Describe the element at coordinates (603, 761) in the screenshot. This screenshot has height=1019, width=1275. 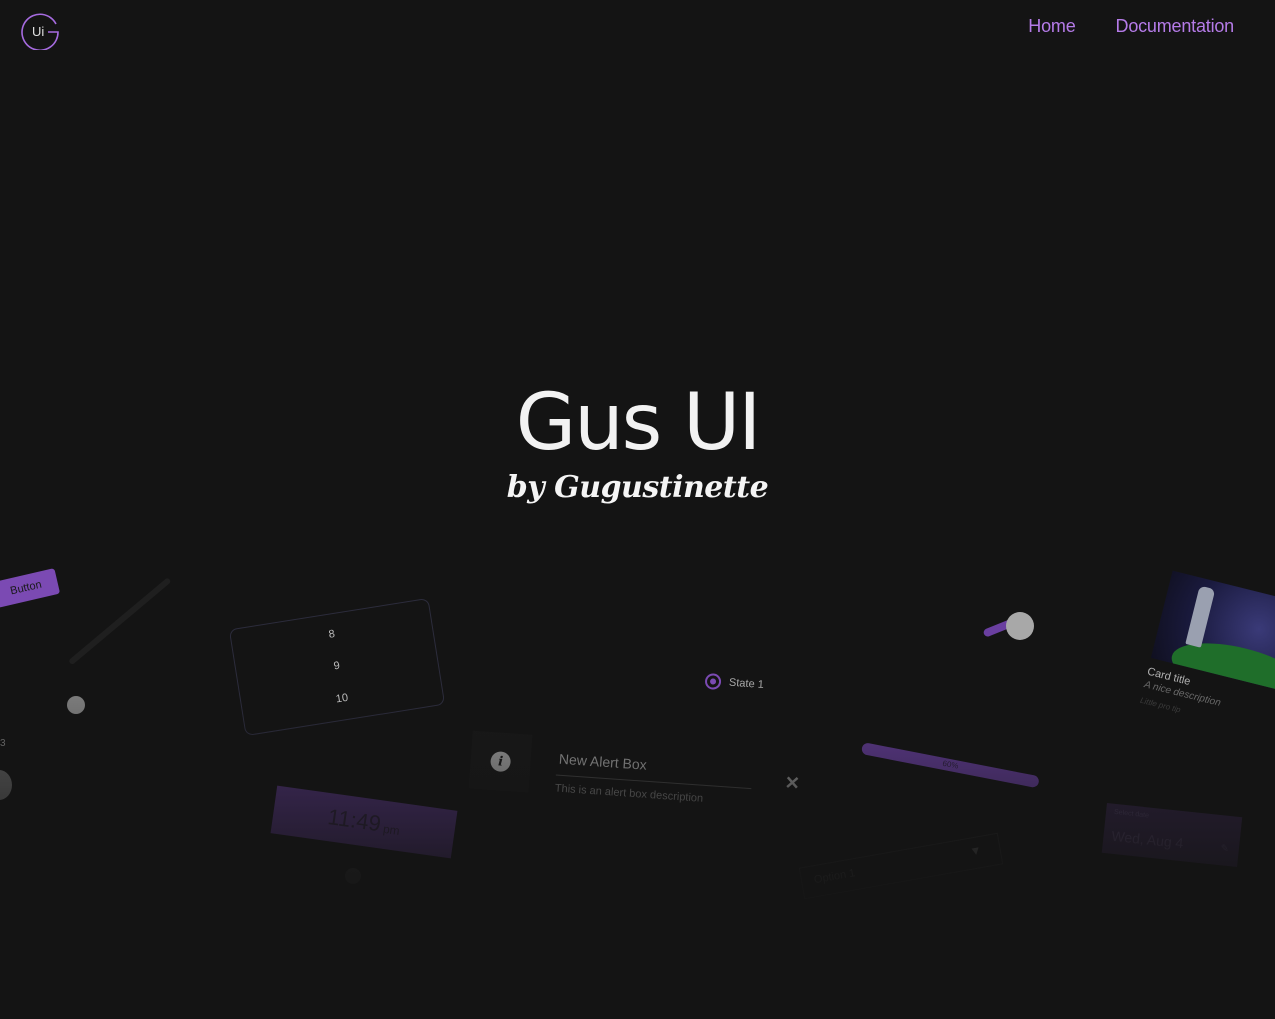
I see `alert-title: New Alert Box` at that location.